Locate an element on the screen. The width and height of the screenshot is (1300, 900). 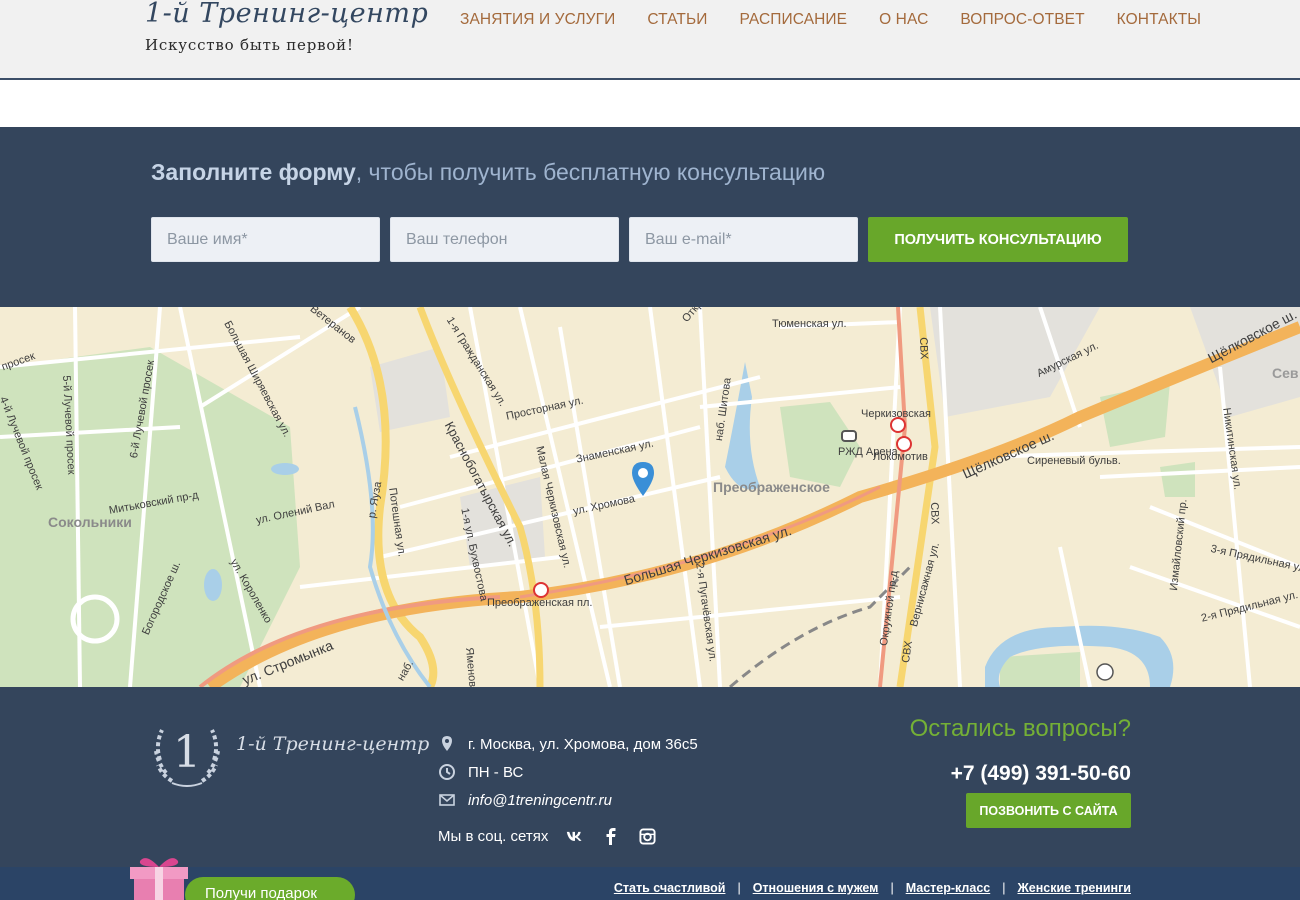
vk-icon is located at coordinates (575, 836).